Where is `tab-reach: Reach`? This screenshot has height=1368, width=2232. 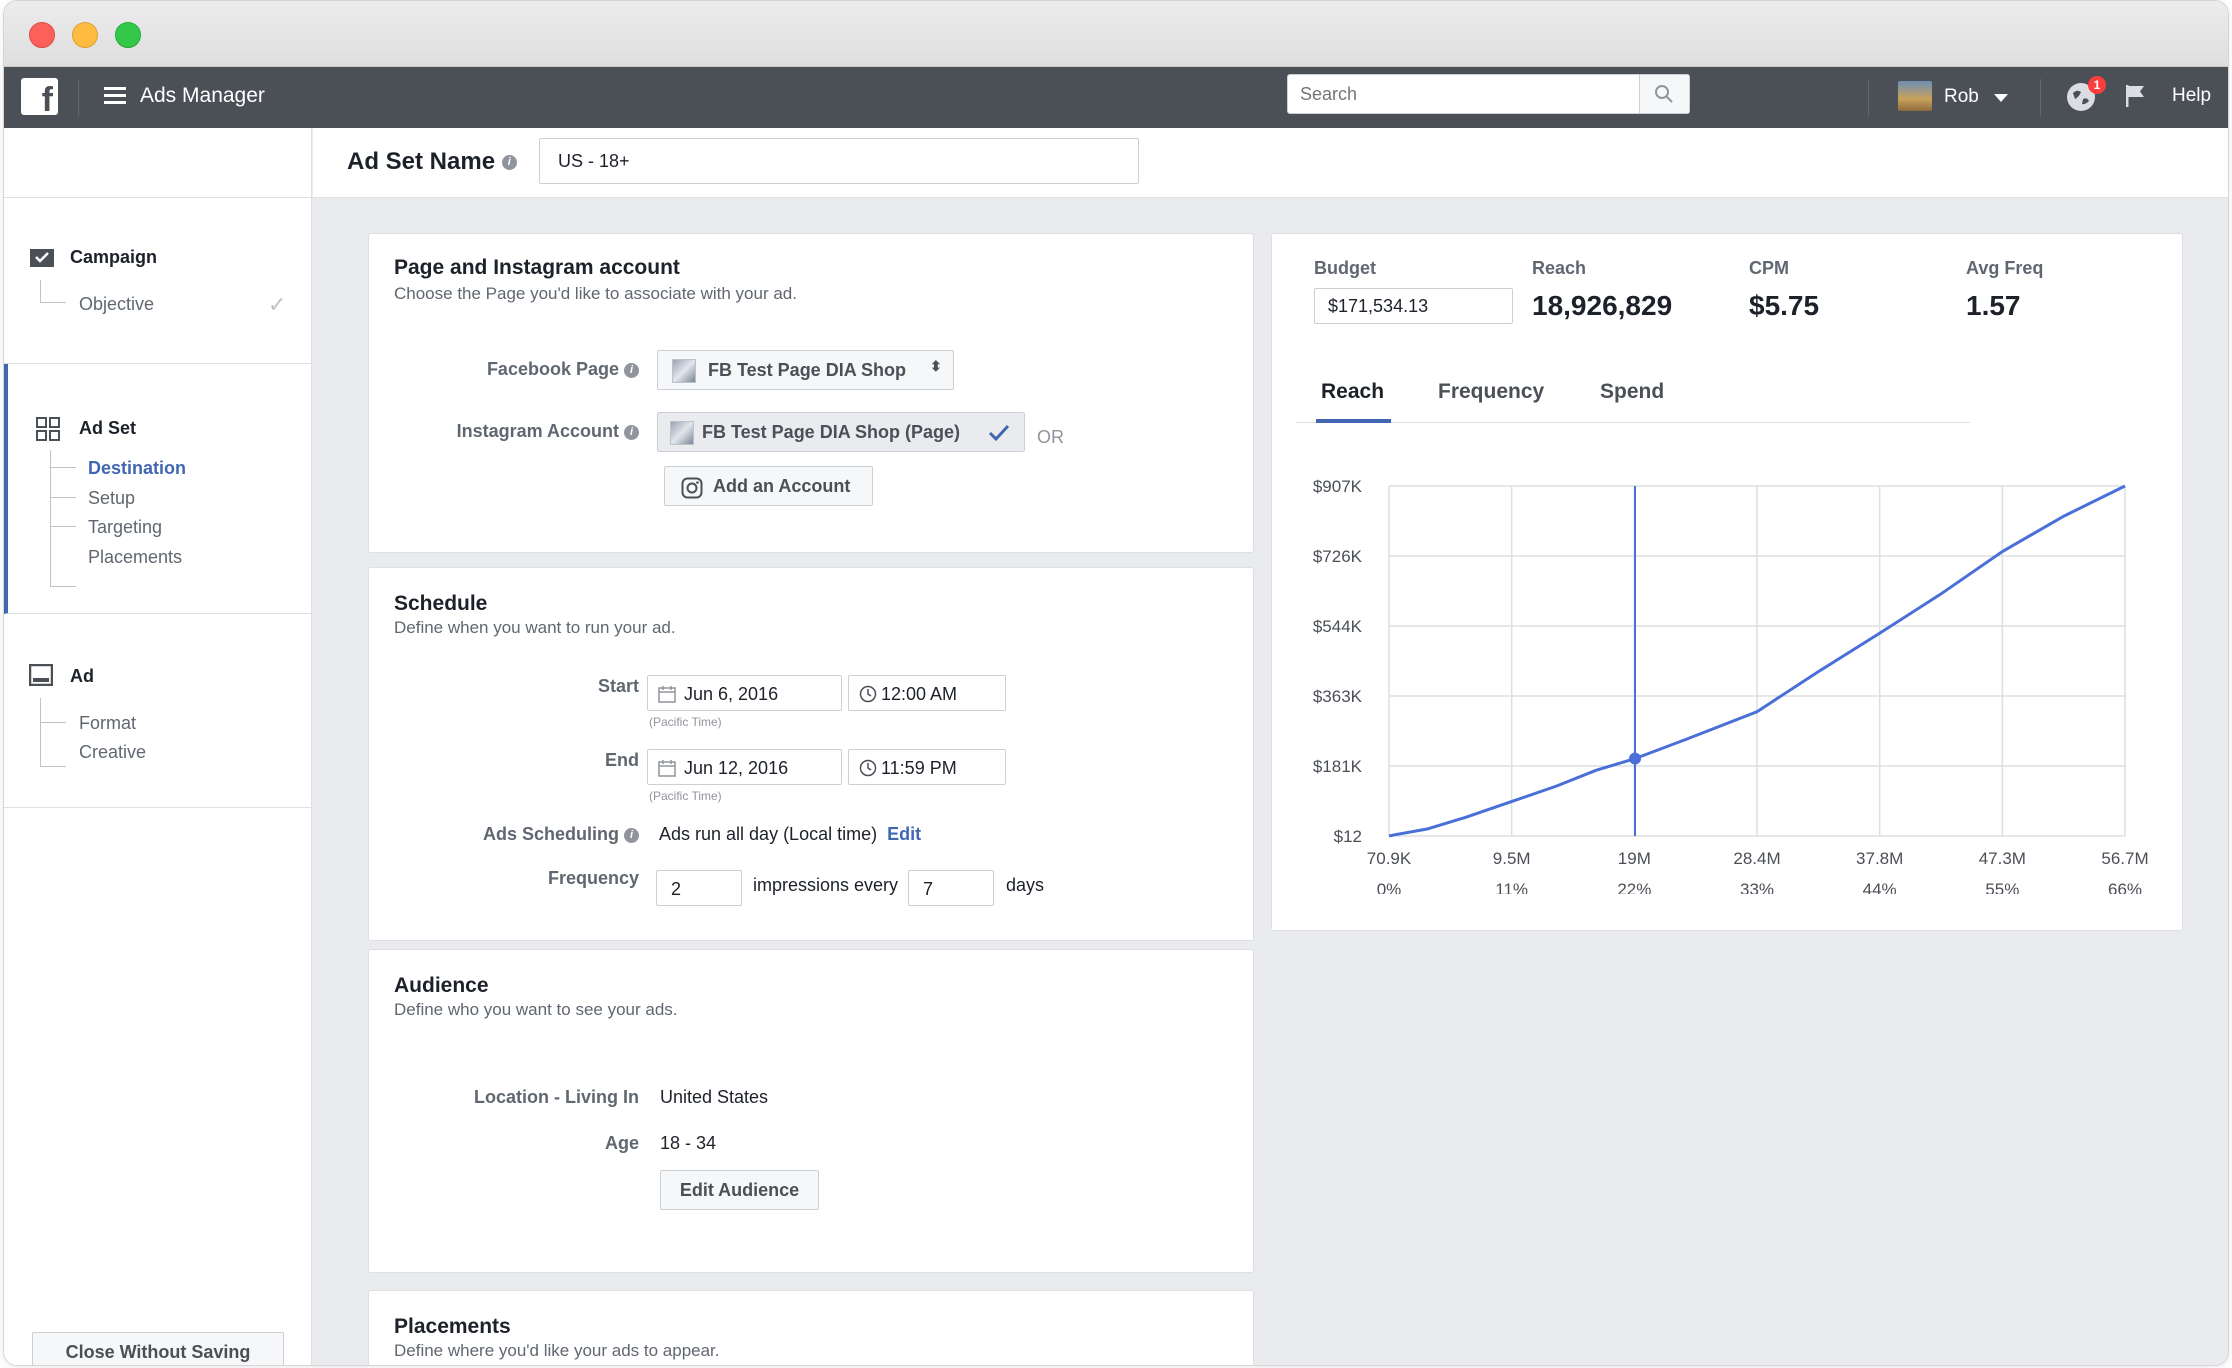
tab-reach: Reach is located at coordinates (1352, 392).